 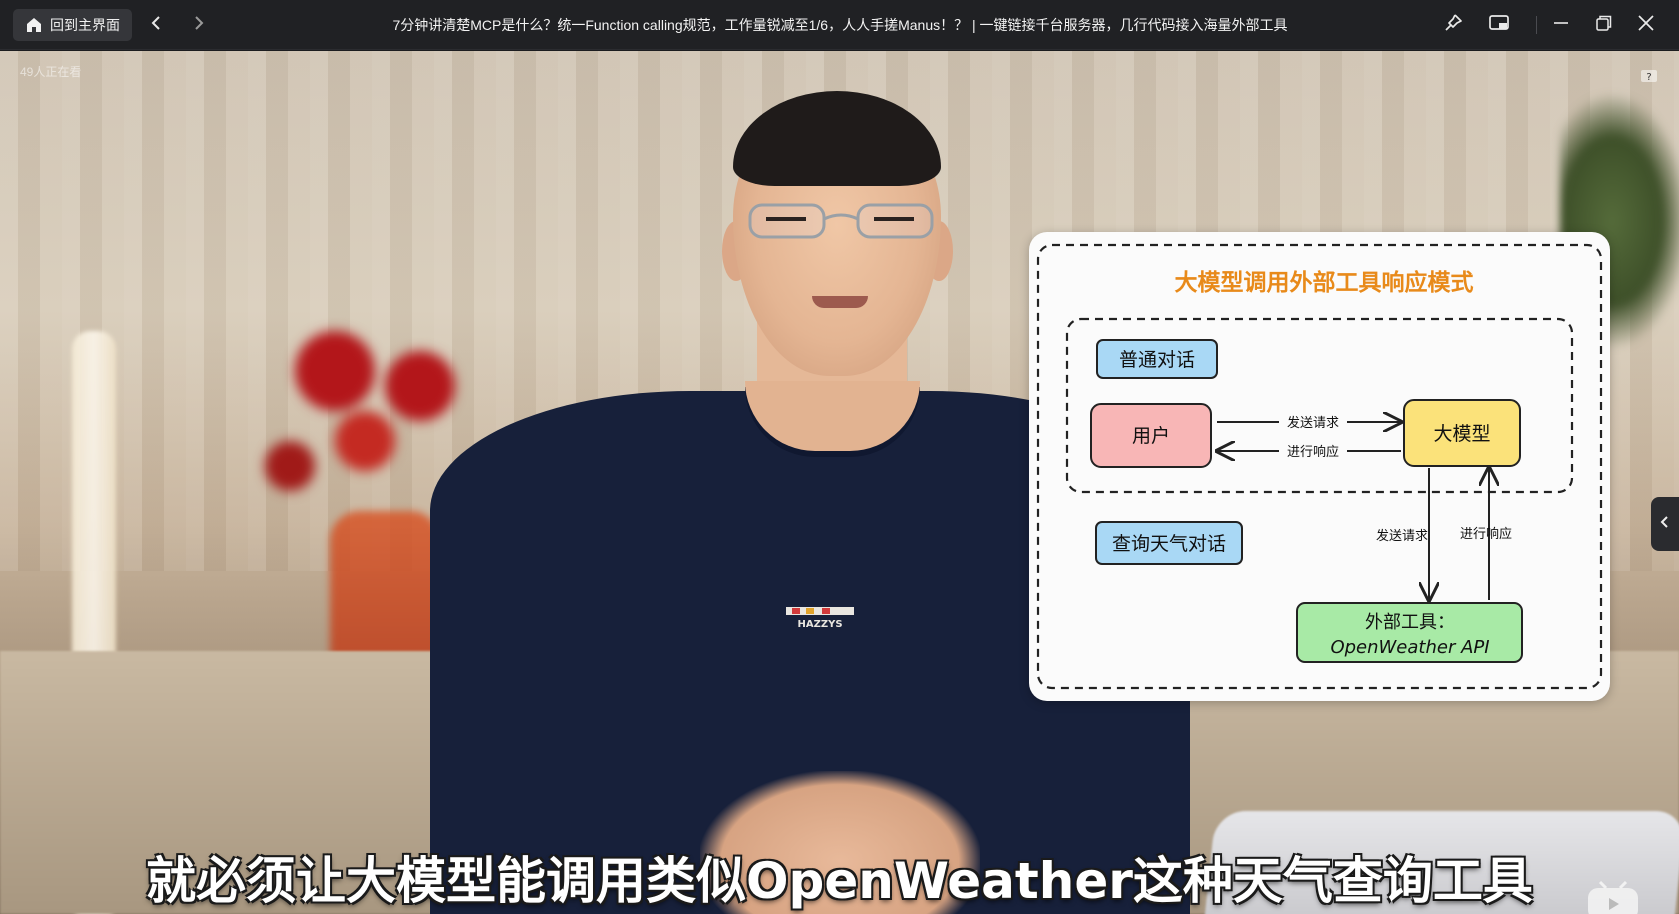 What do you see at coordinates (820, 618) in the screenshot?
I see `shirt-logo: HAZZYS` at bounding box center [820, 618].